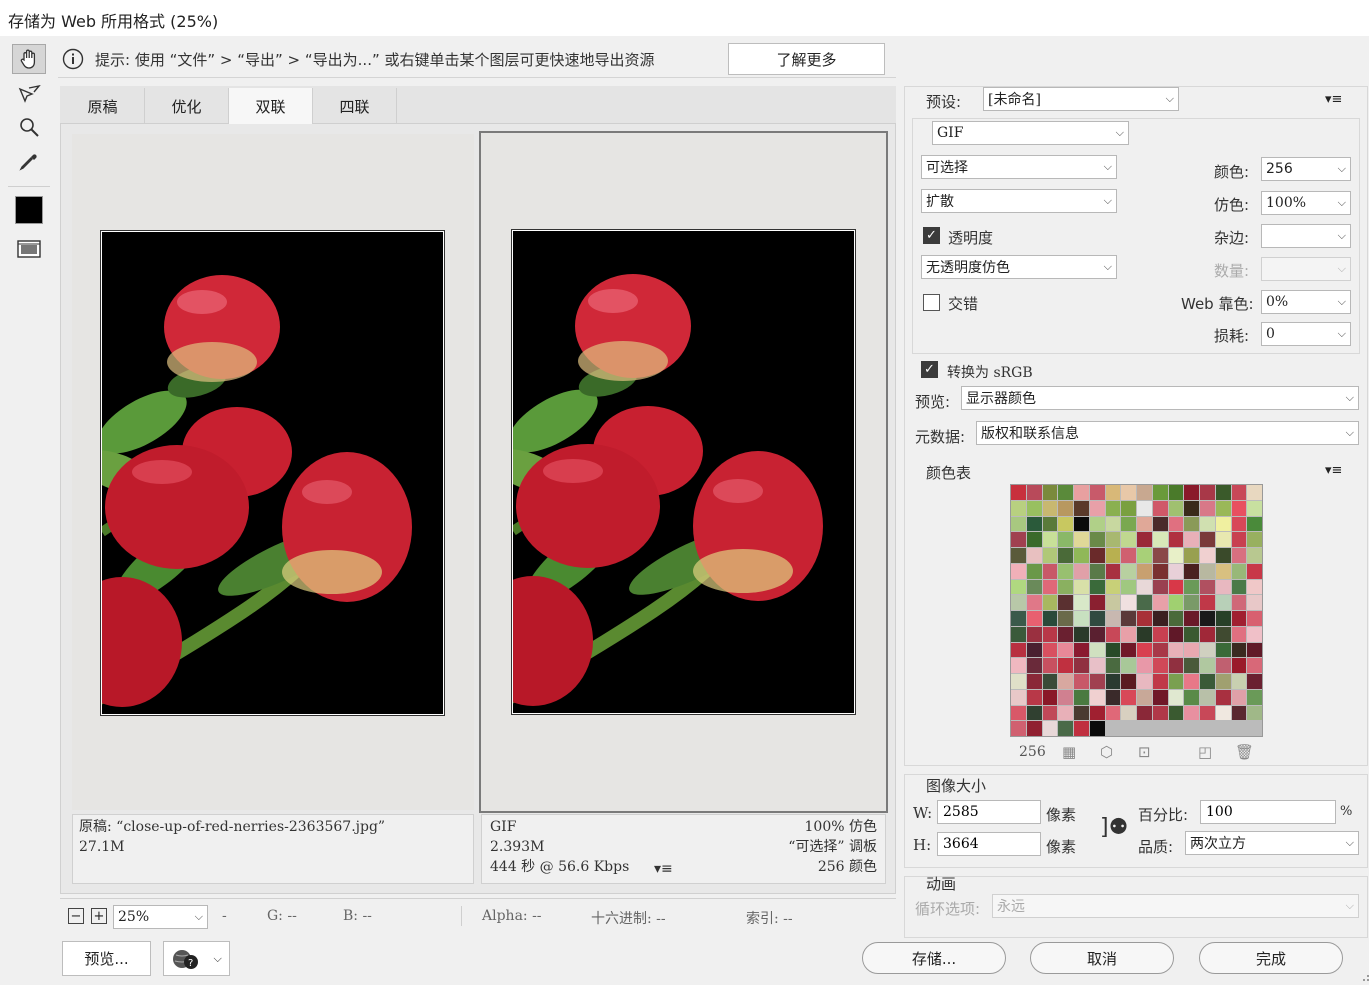 This screenshot has height=985, width=1369. What do you see at coordinates (1306, 169) in the screenshot?
I see `colors-select: 256 ⌵` at bounding box center [1306, 169].